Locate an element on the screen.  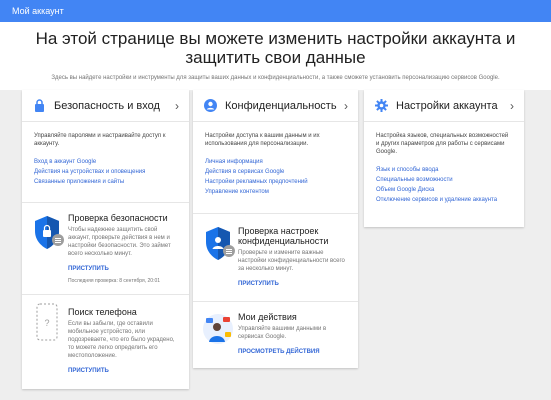
link-ad-settings: Настройки рекламных предпочтений is located at coordinates (275, 182).